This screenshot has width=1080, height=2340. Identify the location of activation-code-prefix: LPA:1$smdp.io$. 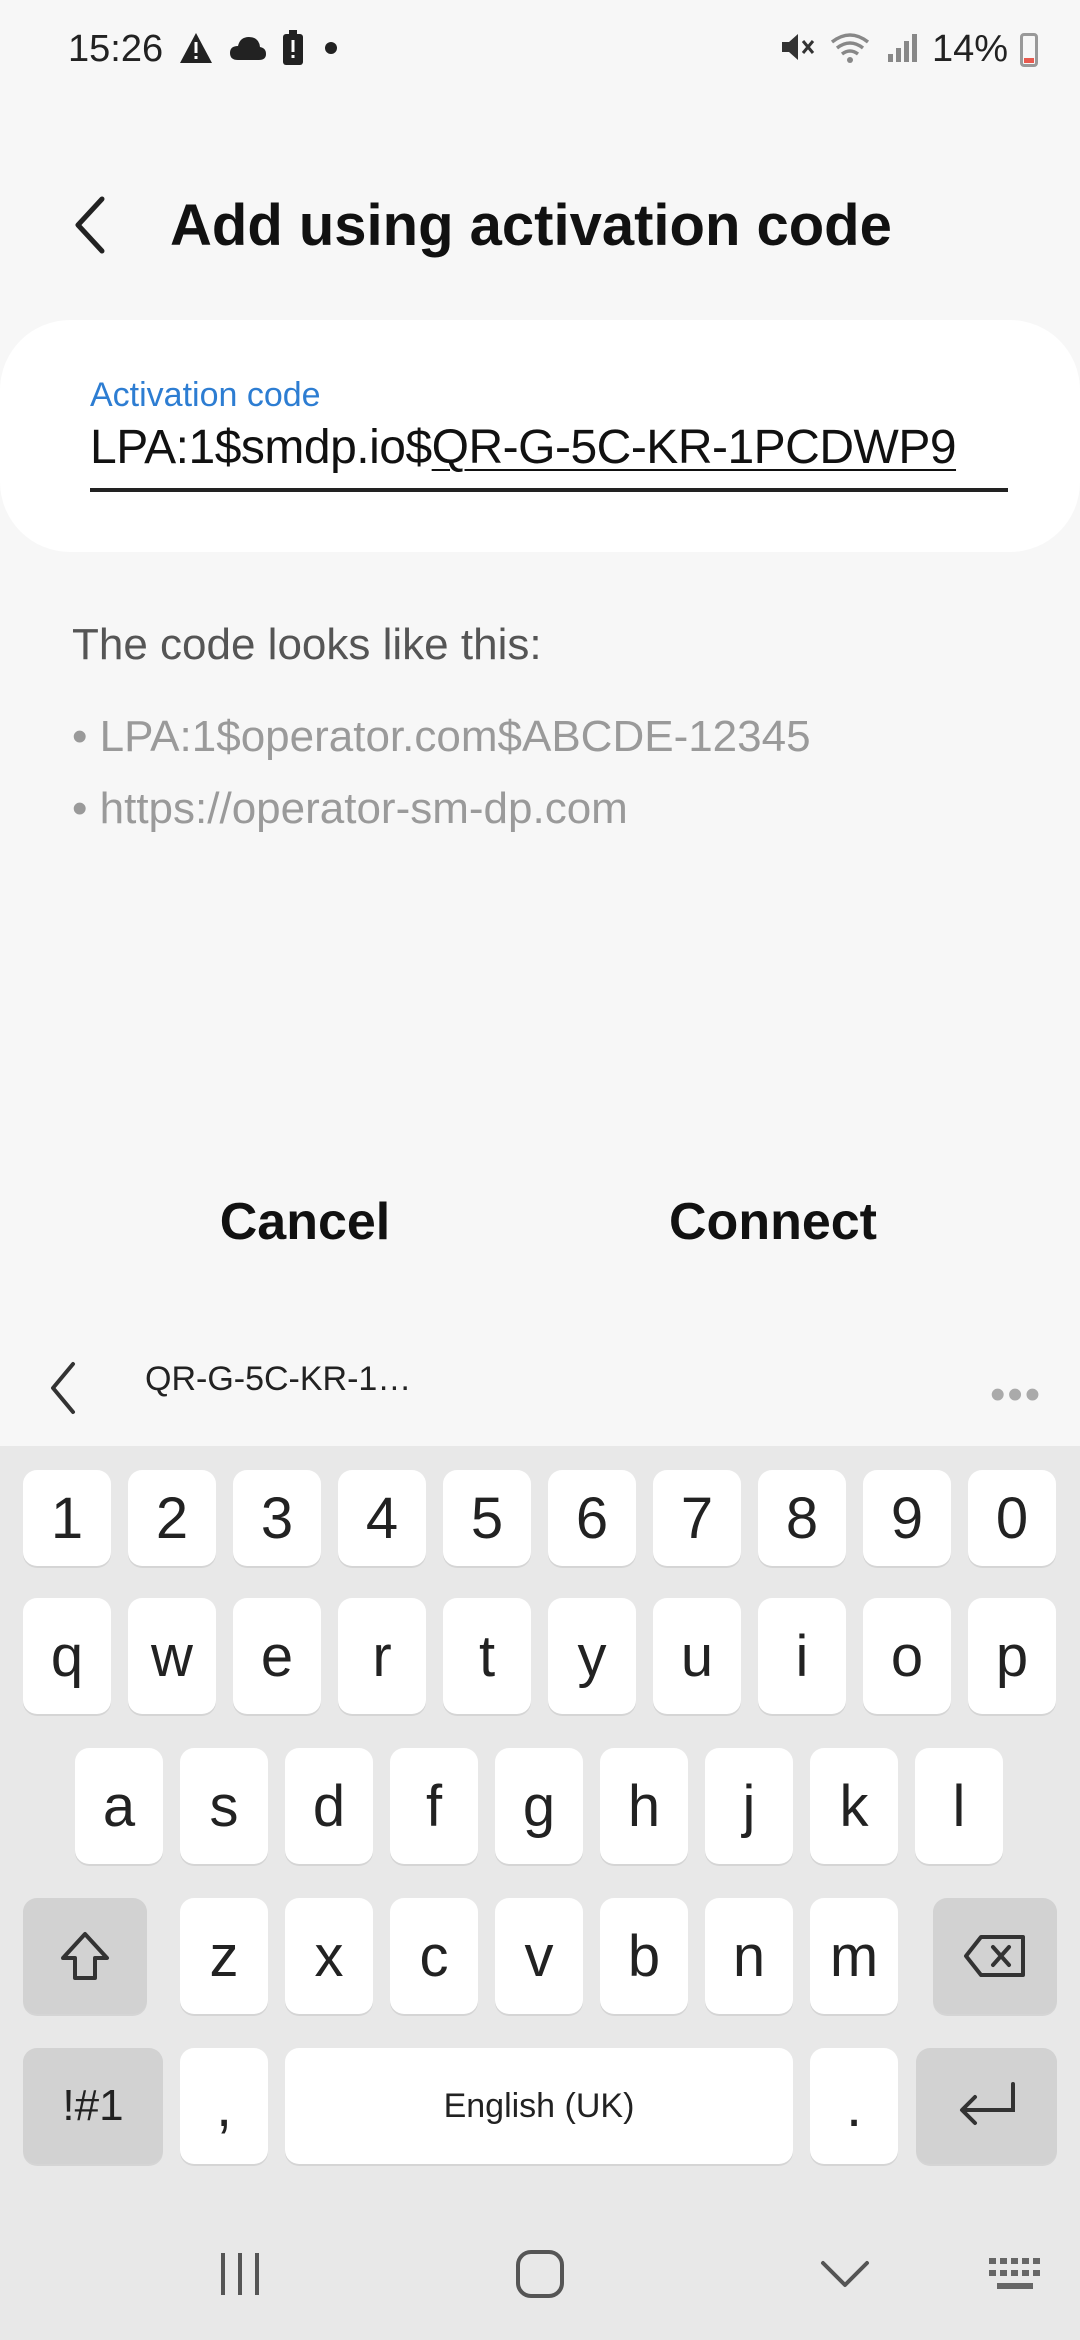
(261, 447).